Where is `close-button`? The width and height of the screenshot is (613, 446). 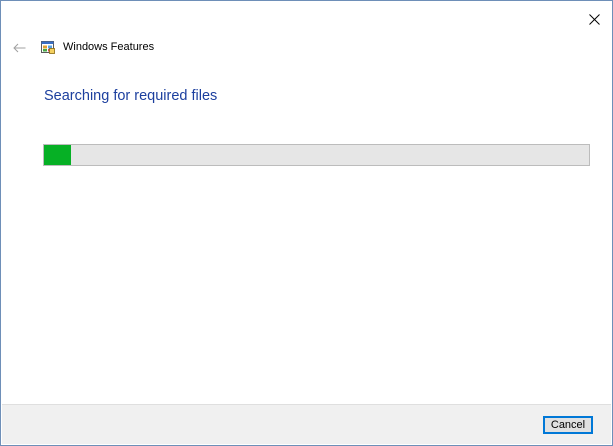 close-button is located at coordinates (594, 19).